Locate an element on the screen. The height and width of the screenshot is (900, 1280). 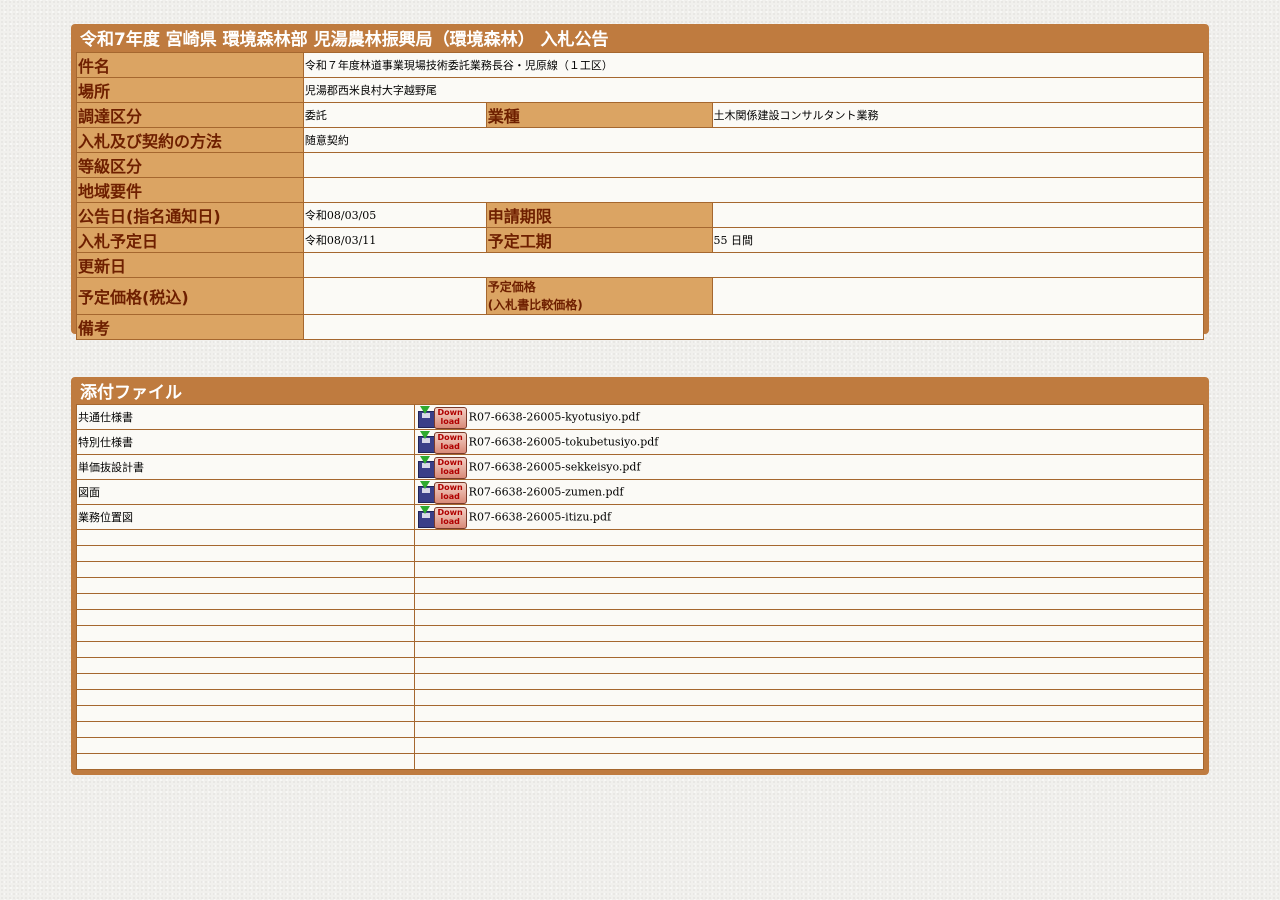
attachment-label: 単価抜設計書 is located at coordinates (245, 467).